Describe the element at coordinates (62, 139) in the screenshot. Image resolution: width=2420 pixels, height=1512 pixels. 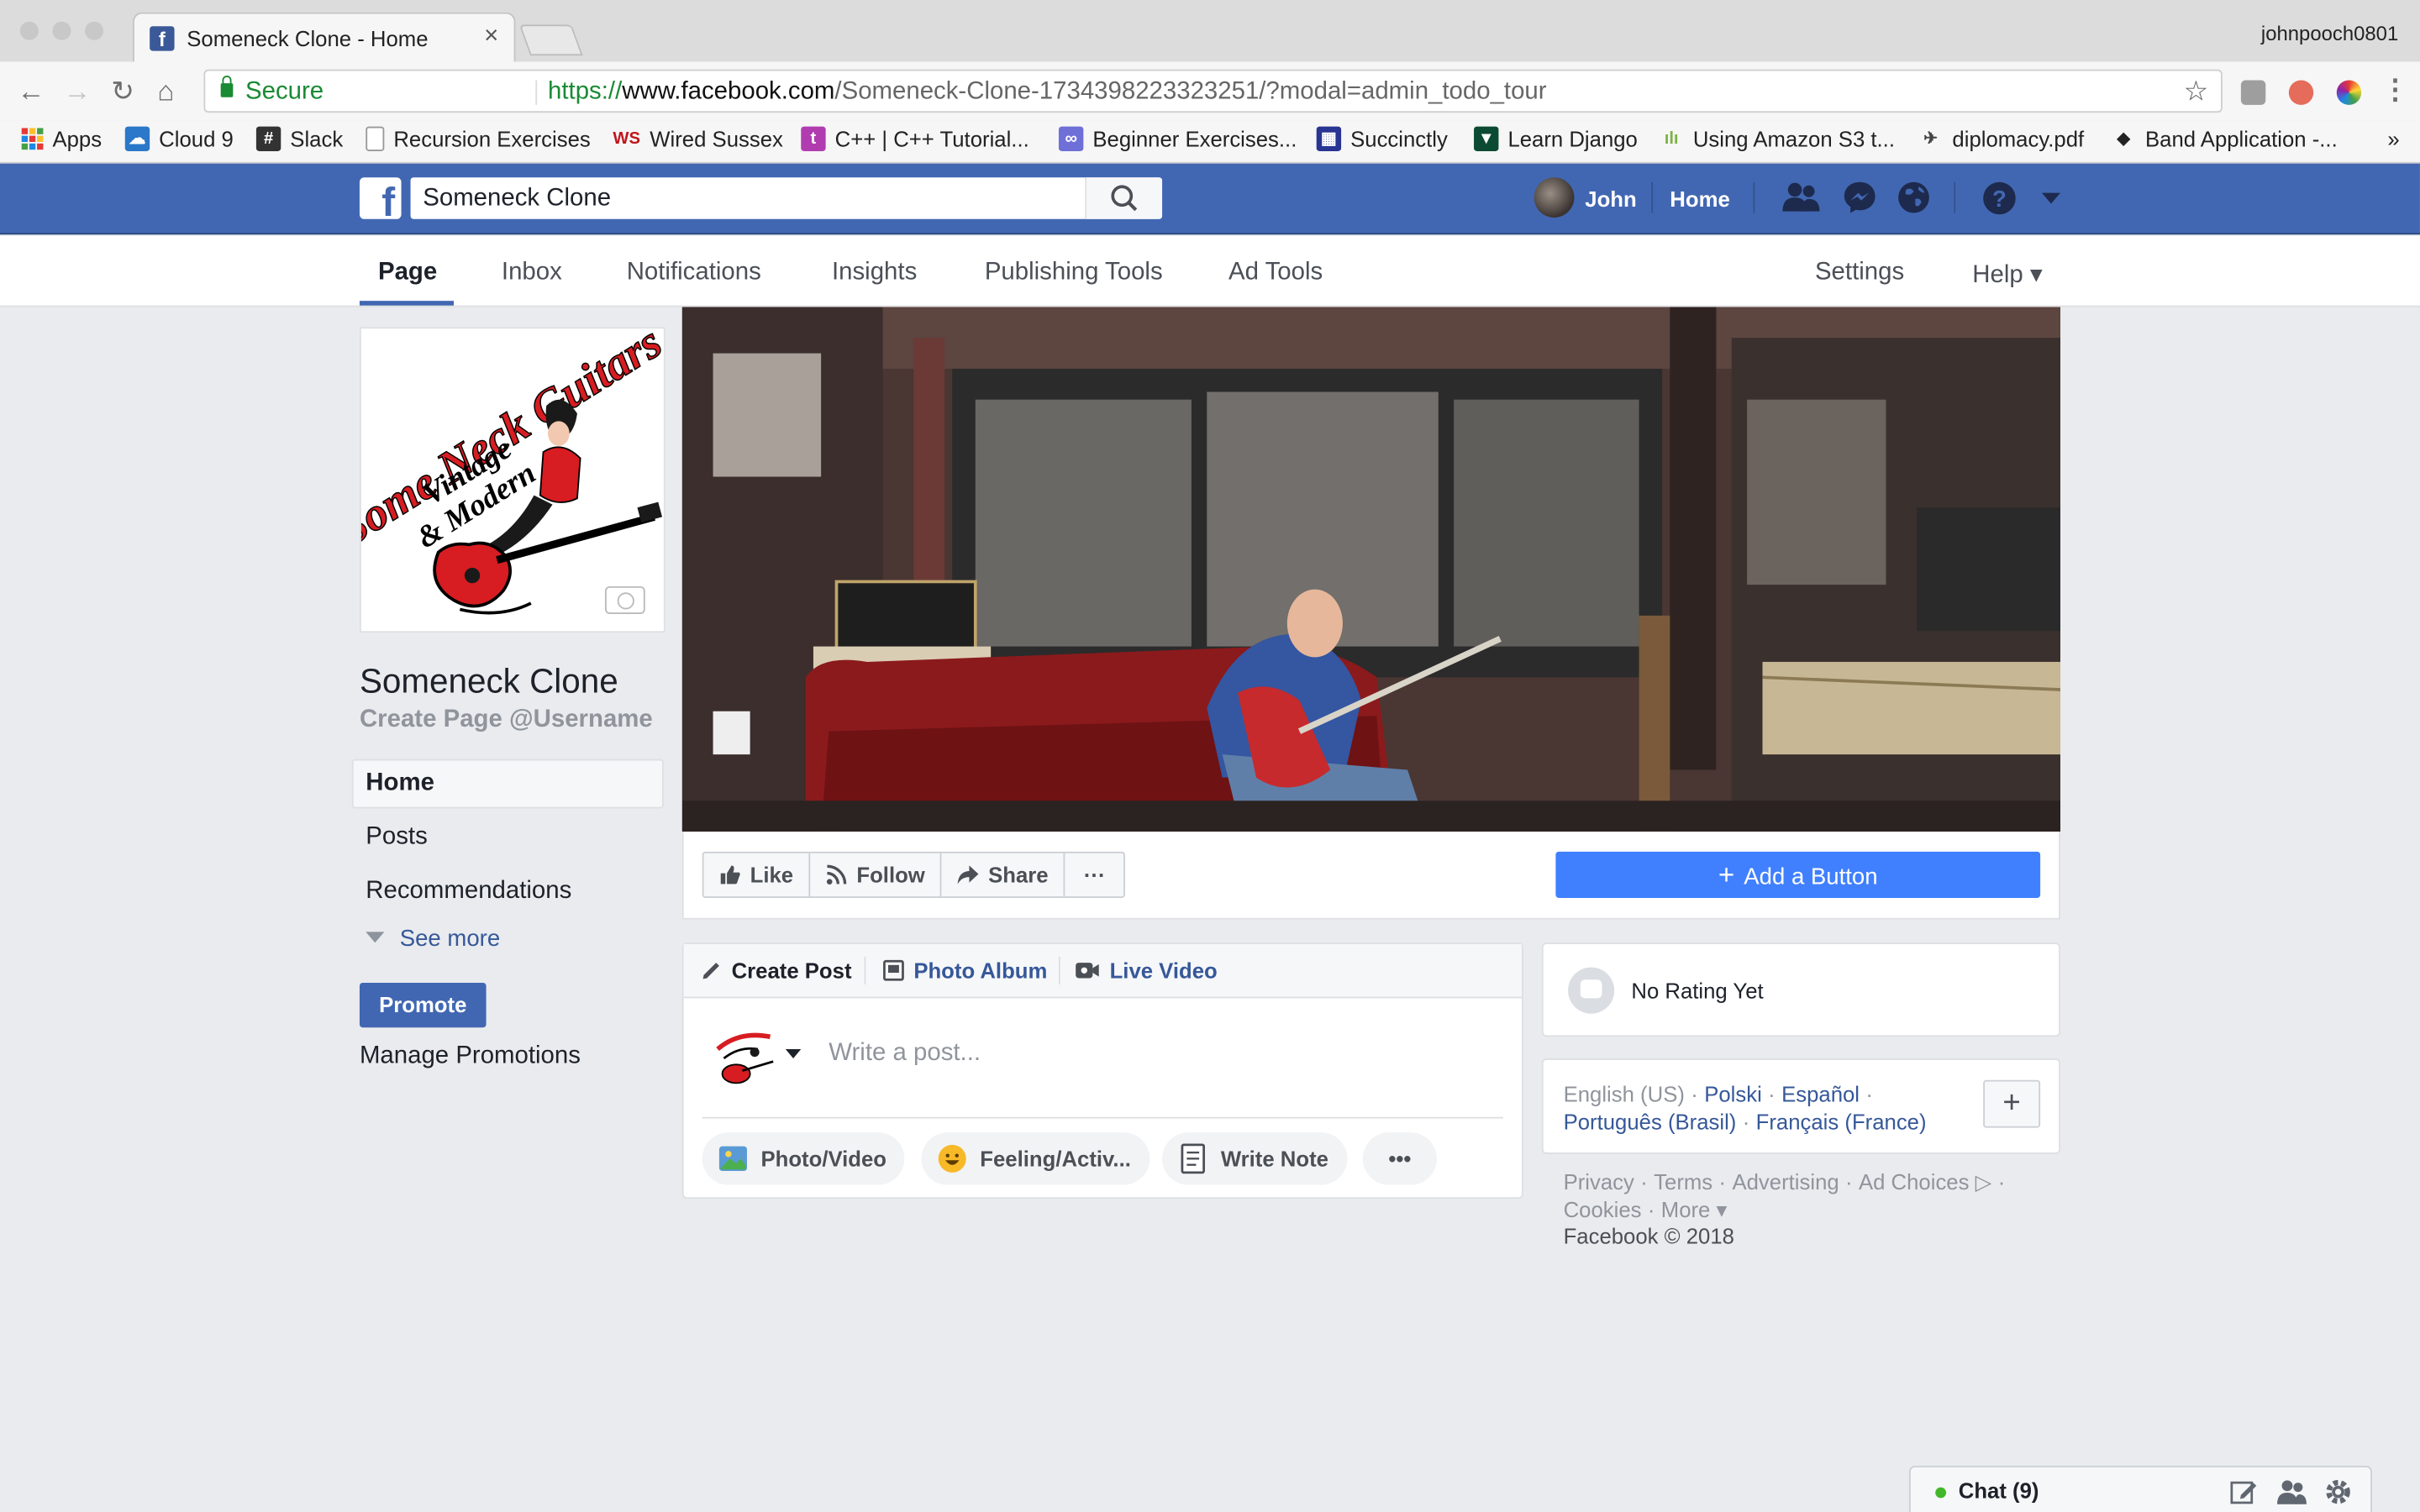
I see `bookmark-apps: Apps` at that location.